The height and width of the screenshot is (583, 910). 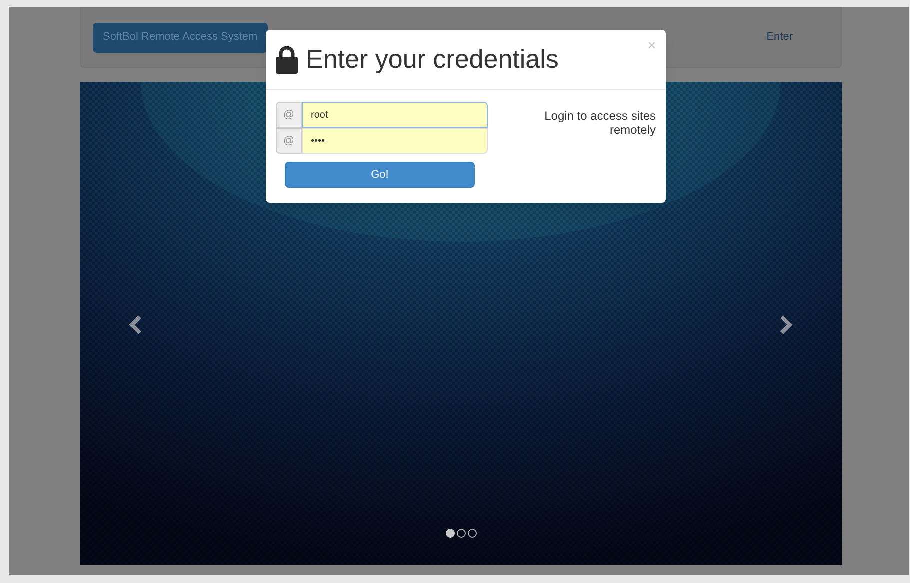 I want to click on login-note: Login to access sites remotely, so click(x=600, y=123).